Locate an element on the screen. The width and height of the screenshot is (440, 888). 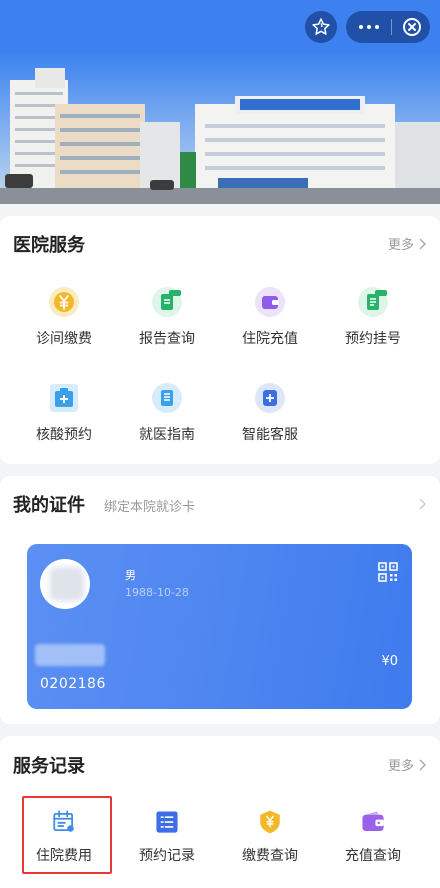
card-number: 0202186 is located at coordinates (73, 684).